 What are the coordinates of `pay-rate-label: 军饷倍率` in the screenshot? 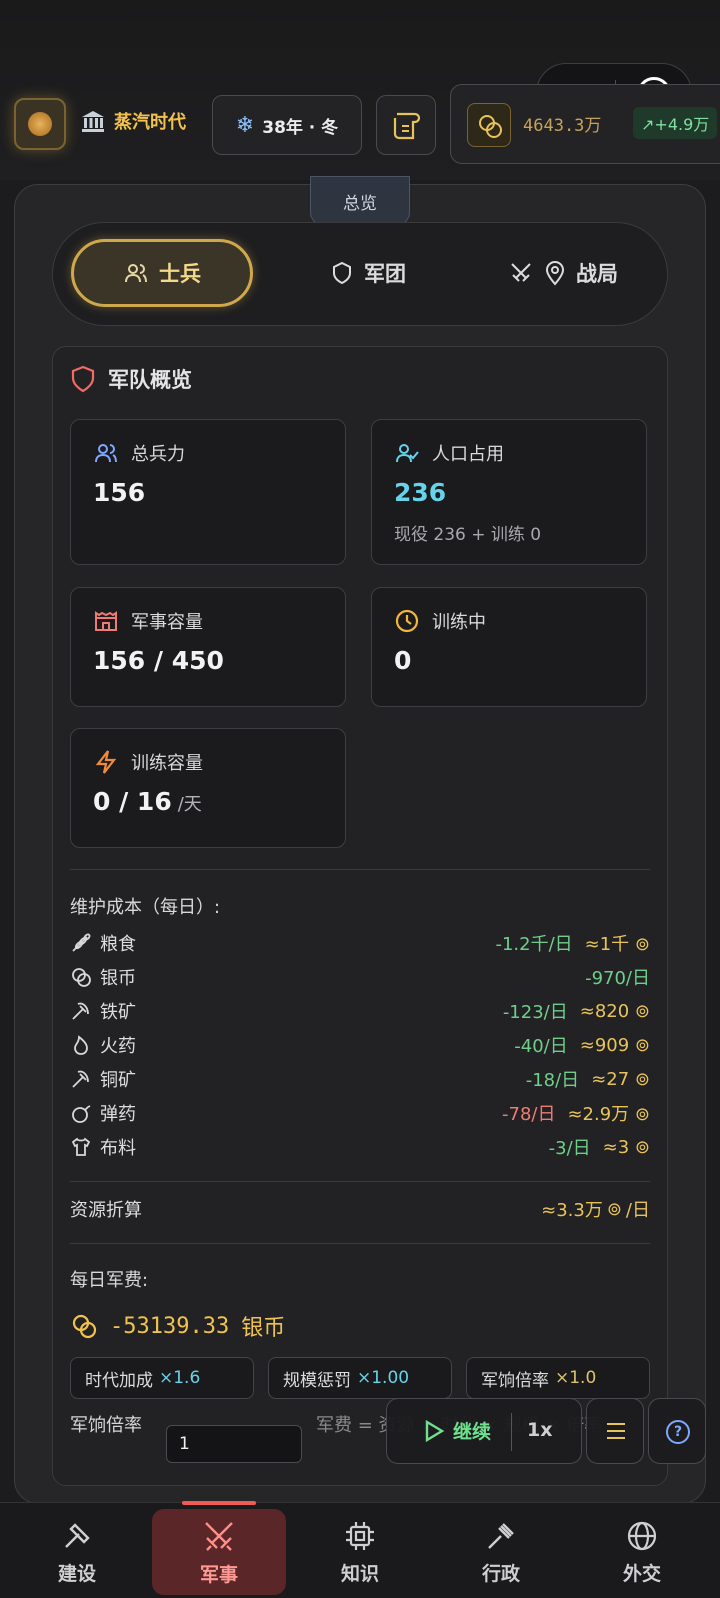 It's located at (106, 1425).